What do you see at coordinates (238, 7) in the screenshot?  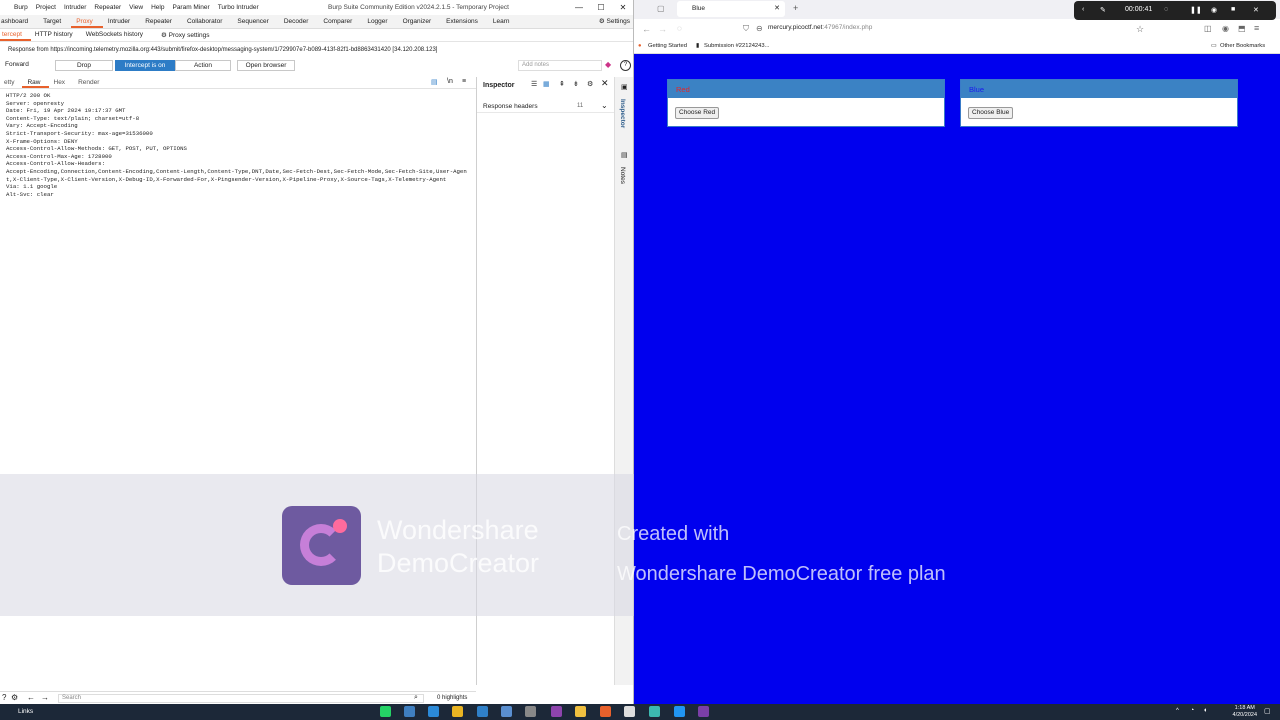 I see `menu-turbo-intruder: Turbo Intruder` at bounding box center [238, 7].